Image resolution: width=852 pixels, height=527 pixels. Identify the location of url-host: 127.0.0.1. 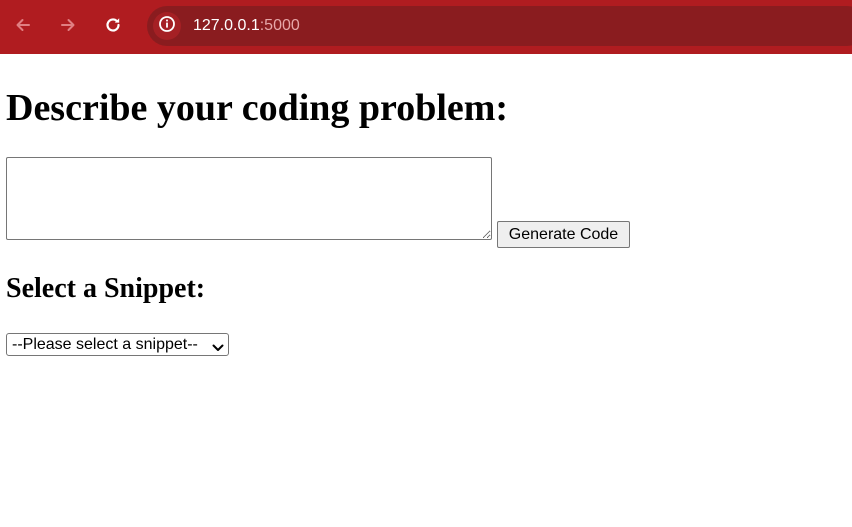
(226, 25).